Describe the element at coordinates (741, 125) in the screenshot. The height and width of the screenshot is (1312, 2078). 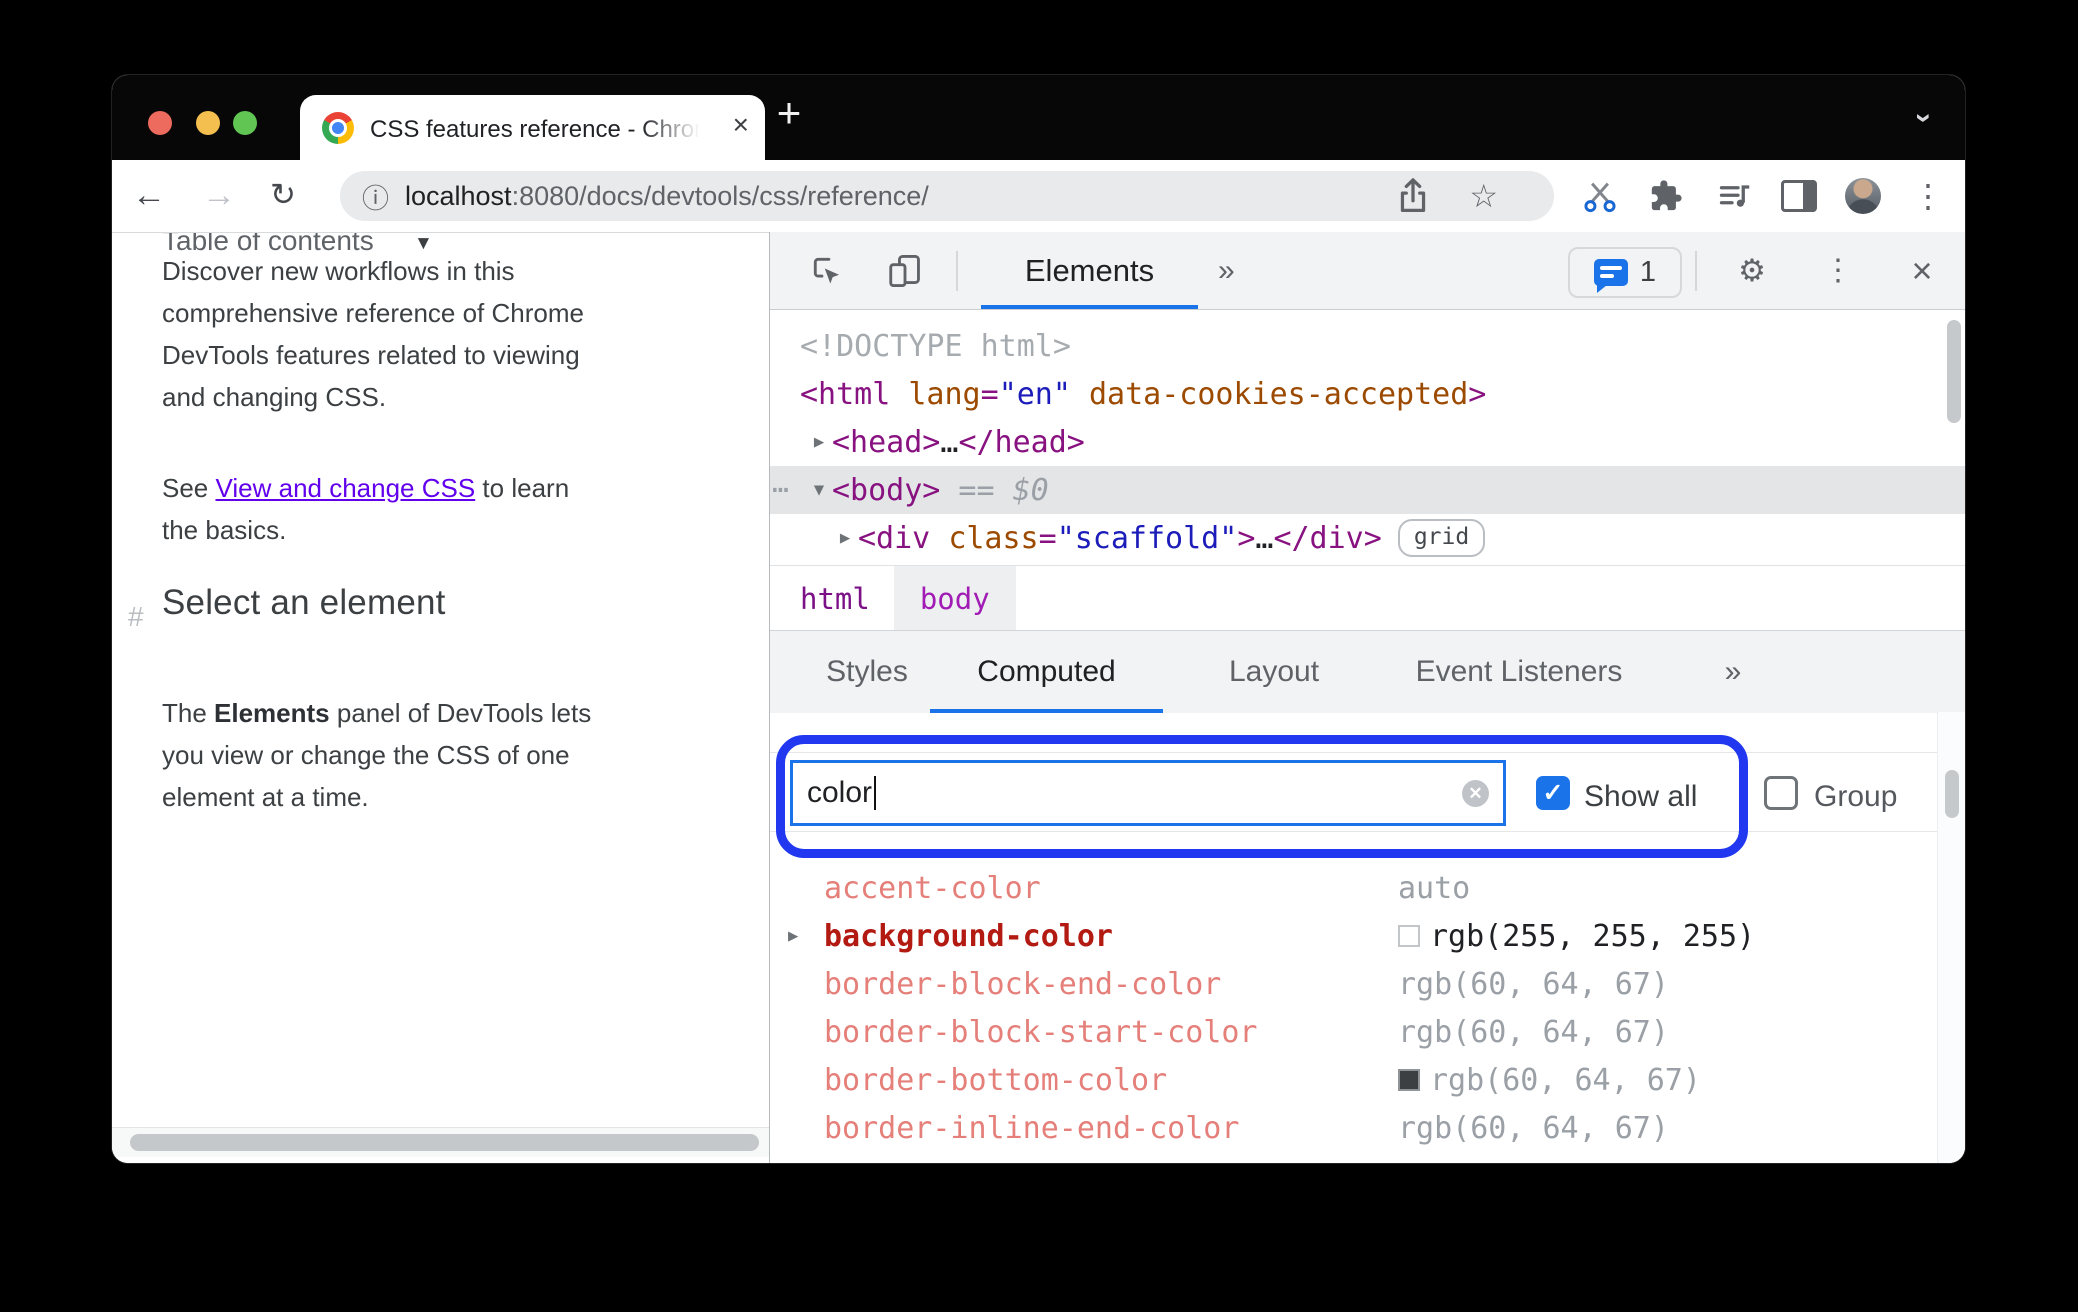
I see `tab-close-icon: ×` at that location.